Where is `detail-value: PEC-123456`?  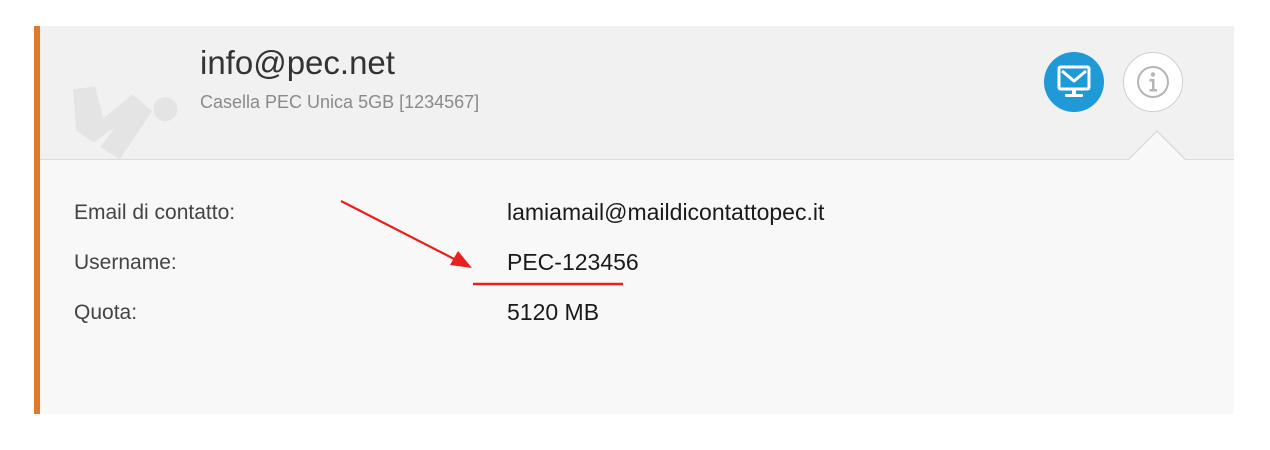 detail-value: PEC-123456 is located at coordinates (573, 262).